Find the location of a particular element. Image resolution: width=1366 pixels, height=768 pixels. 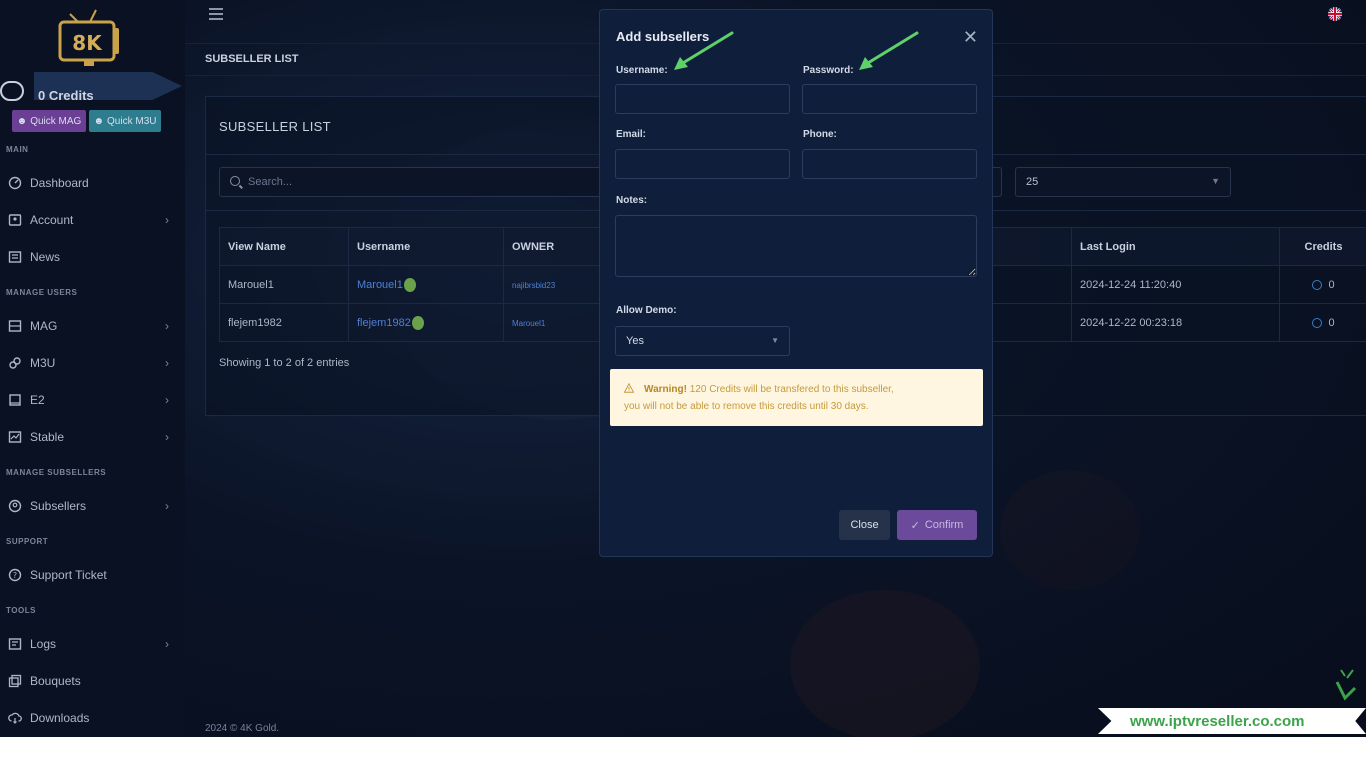

uk-flag-icon is located at coordinates (1335, 14).